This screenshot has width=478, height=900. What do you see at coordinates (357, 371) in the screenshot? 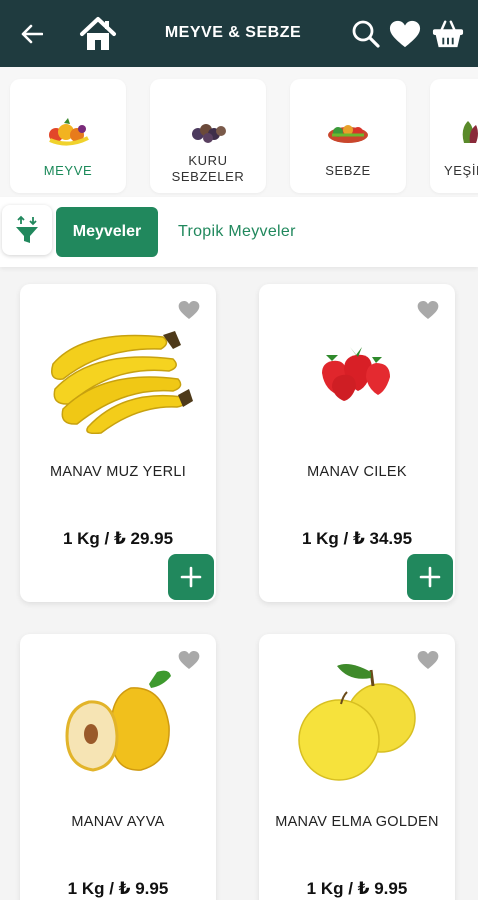
I see `strawberry-image` at bounding box center [357, 371].